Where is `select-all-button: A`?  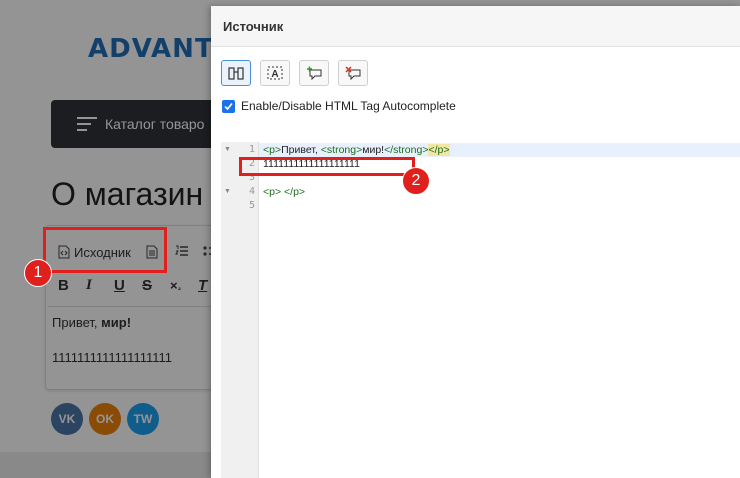 select-all-button: A is located at coordinates (275, 73).